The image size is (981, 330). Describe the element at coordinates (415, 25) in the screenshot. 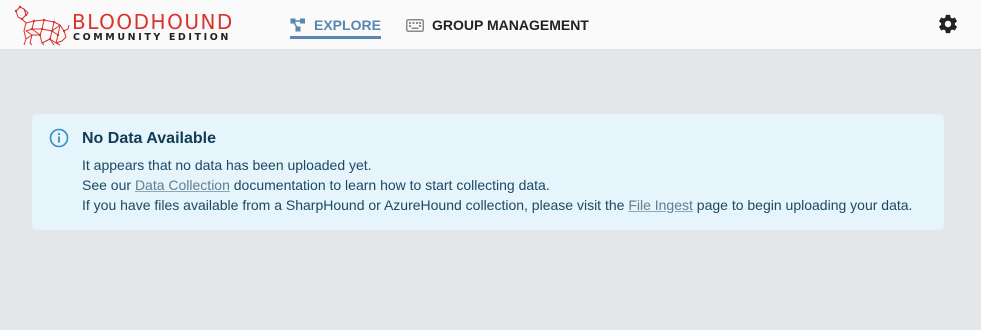

I see `keyboard-icon` at that location.